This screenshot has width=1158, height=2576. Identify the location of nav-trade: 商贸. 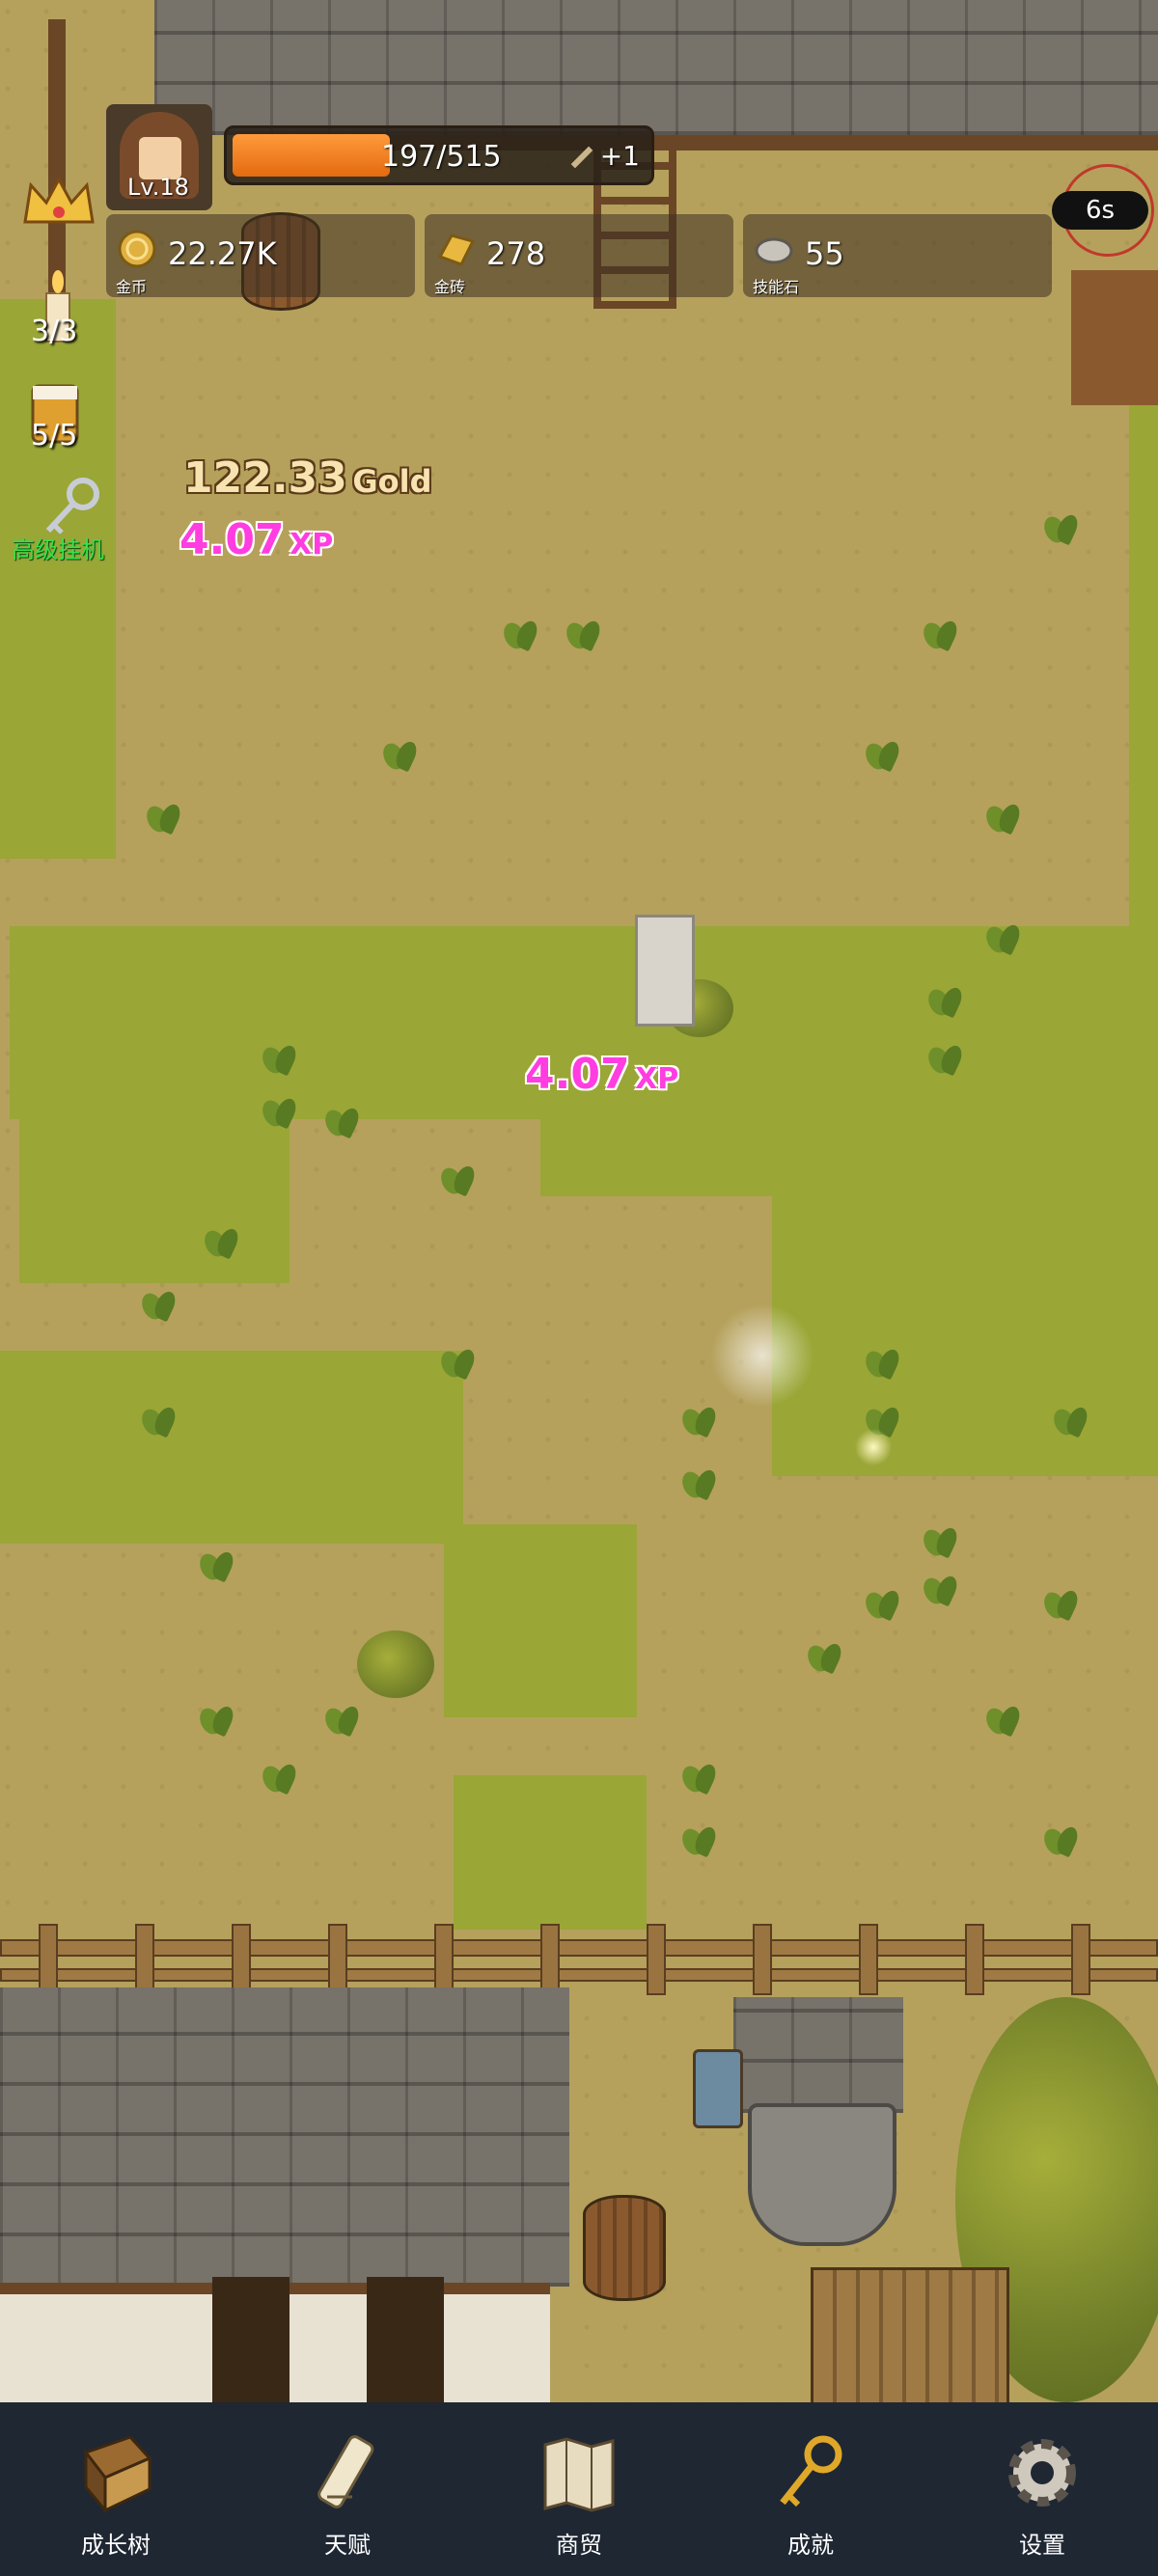
(579, 2489).